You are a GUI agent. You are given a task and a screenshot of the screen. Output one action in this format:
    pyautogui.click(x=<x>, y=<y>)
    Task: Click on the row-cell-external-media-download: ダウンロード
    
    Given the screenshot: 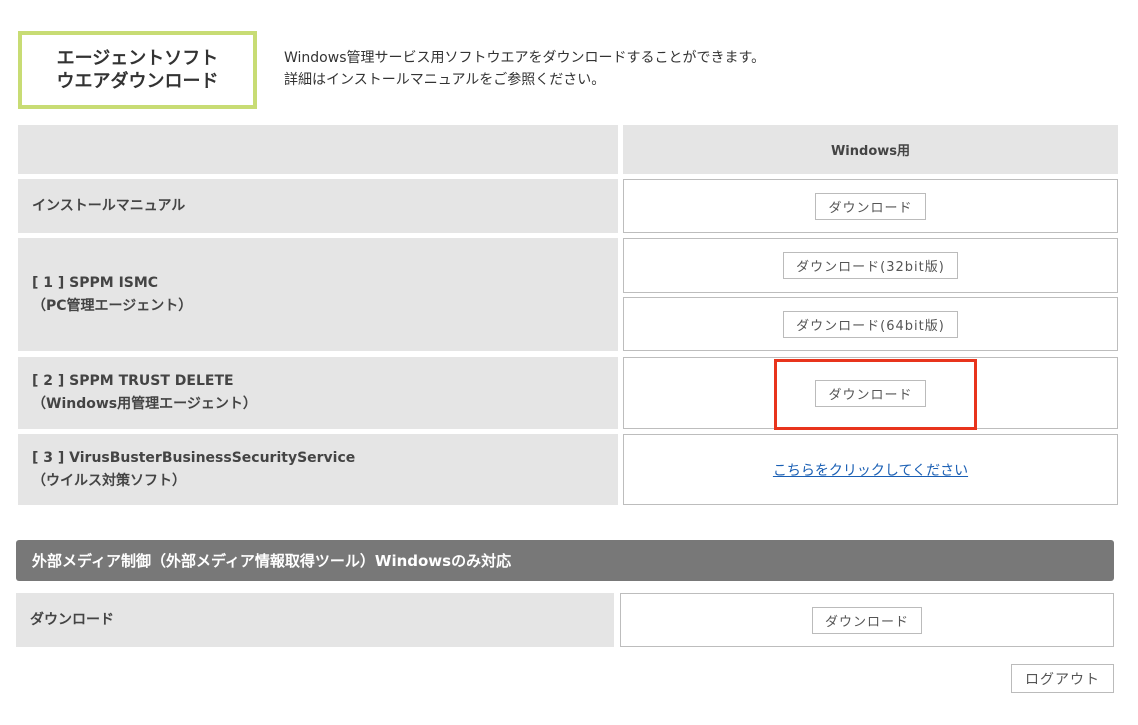 What is the action you would take?
    pyautogui.click(x=867, y=620)
    